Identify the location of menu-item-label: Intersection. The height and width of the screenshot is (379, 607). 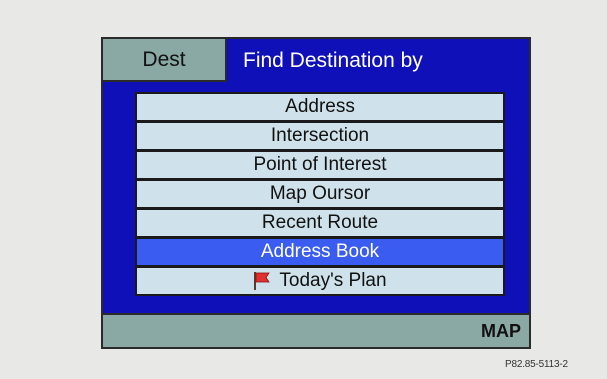
(320, 135).